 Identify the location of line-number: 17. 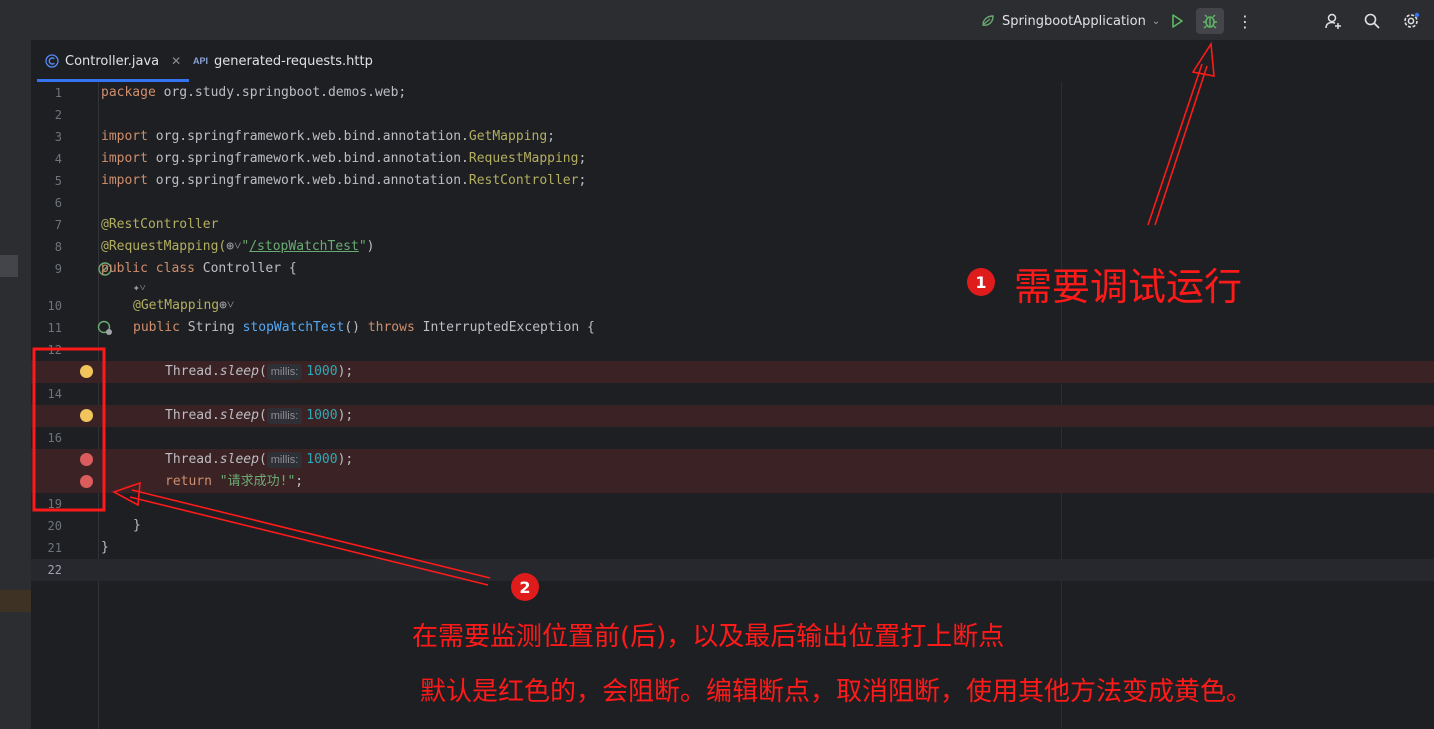
(46, 460).